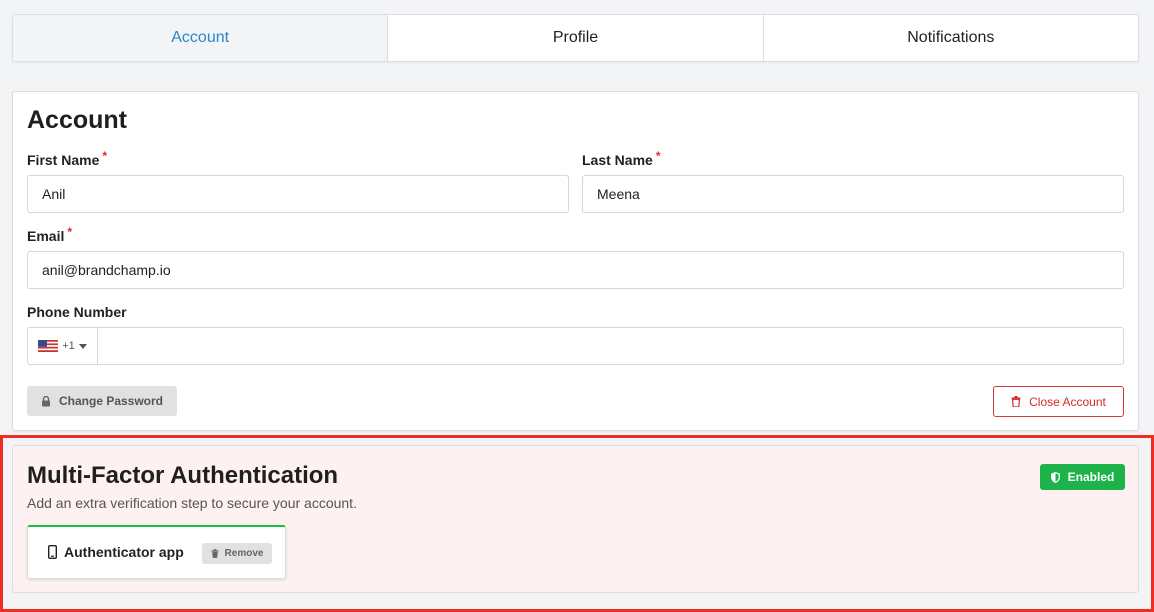 This screenshot has height=612, width=1154. I want to click on mfa-title: Multi-Factor Authentication, so click(183, 475).